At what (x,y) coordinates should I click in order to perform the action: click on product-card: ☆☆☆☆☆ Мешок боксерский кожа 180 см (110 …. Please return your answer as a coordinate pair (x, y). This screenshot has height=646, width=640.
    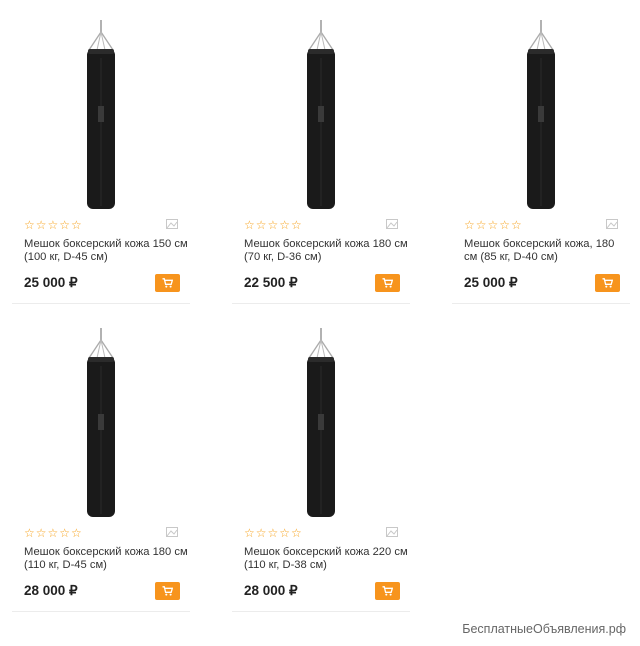
    Looking at the image, I should click on (101, 466).